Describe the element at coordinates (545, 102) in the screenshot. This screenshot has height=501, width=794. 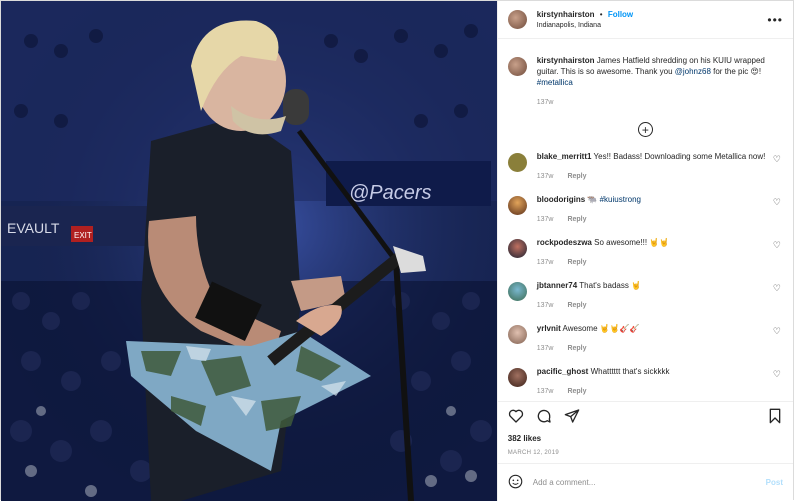
I see `caption-time: 137w` at that location.